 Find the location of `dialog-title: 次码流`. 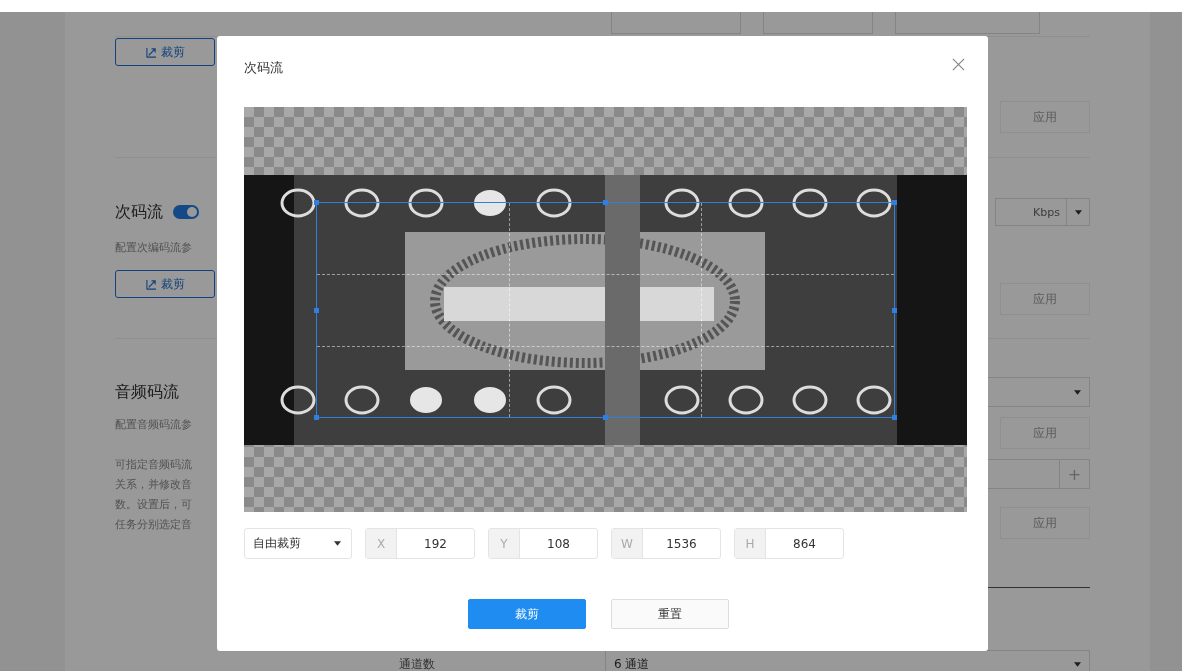

dialog-title: 次码流 is located at coordinates (263, 68).